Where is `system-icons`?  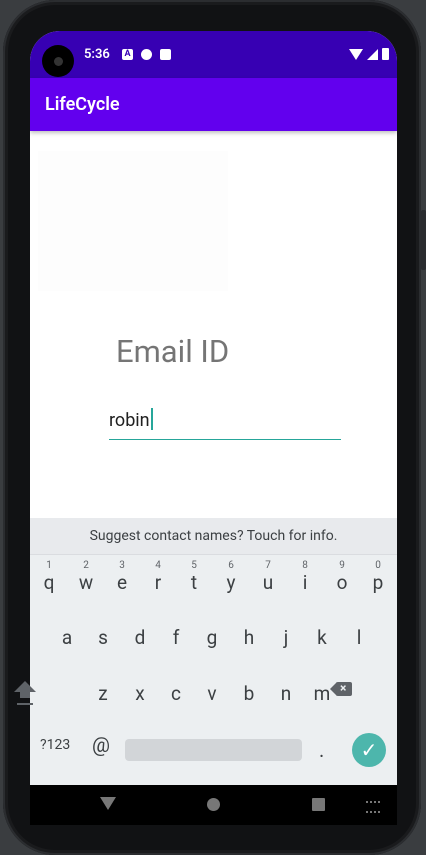
system-icons is located at coordinates (369, 54).